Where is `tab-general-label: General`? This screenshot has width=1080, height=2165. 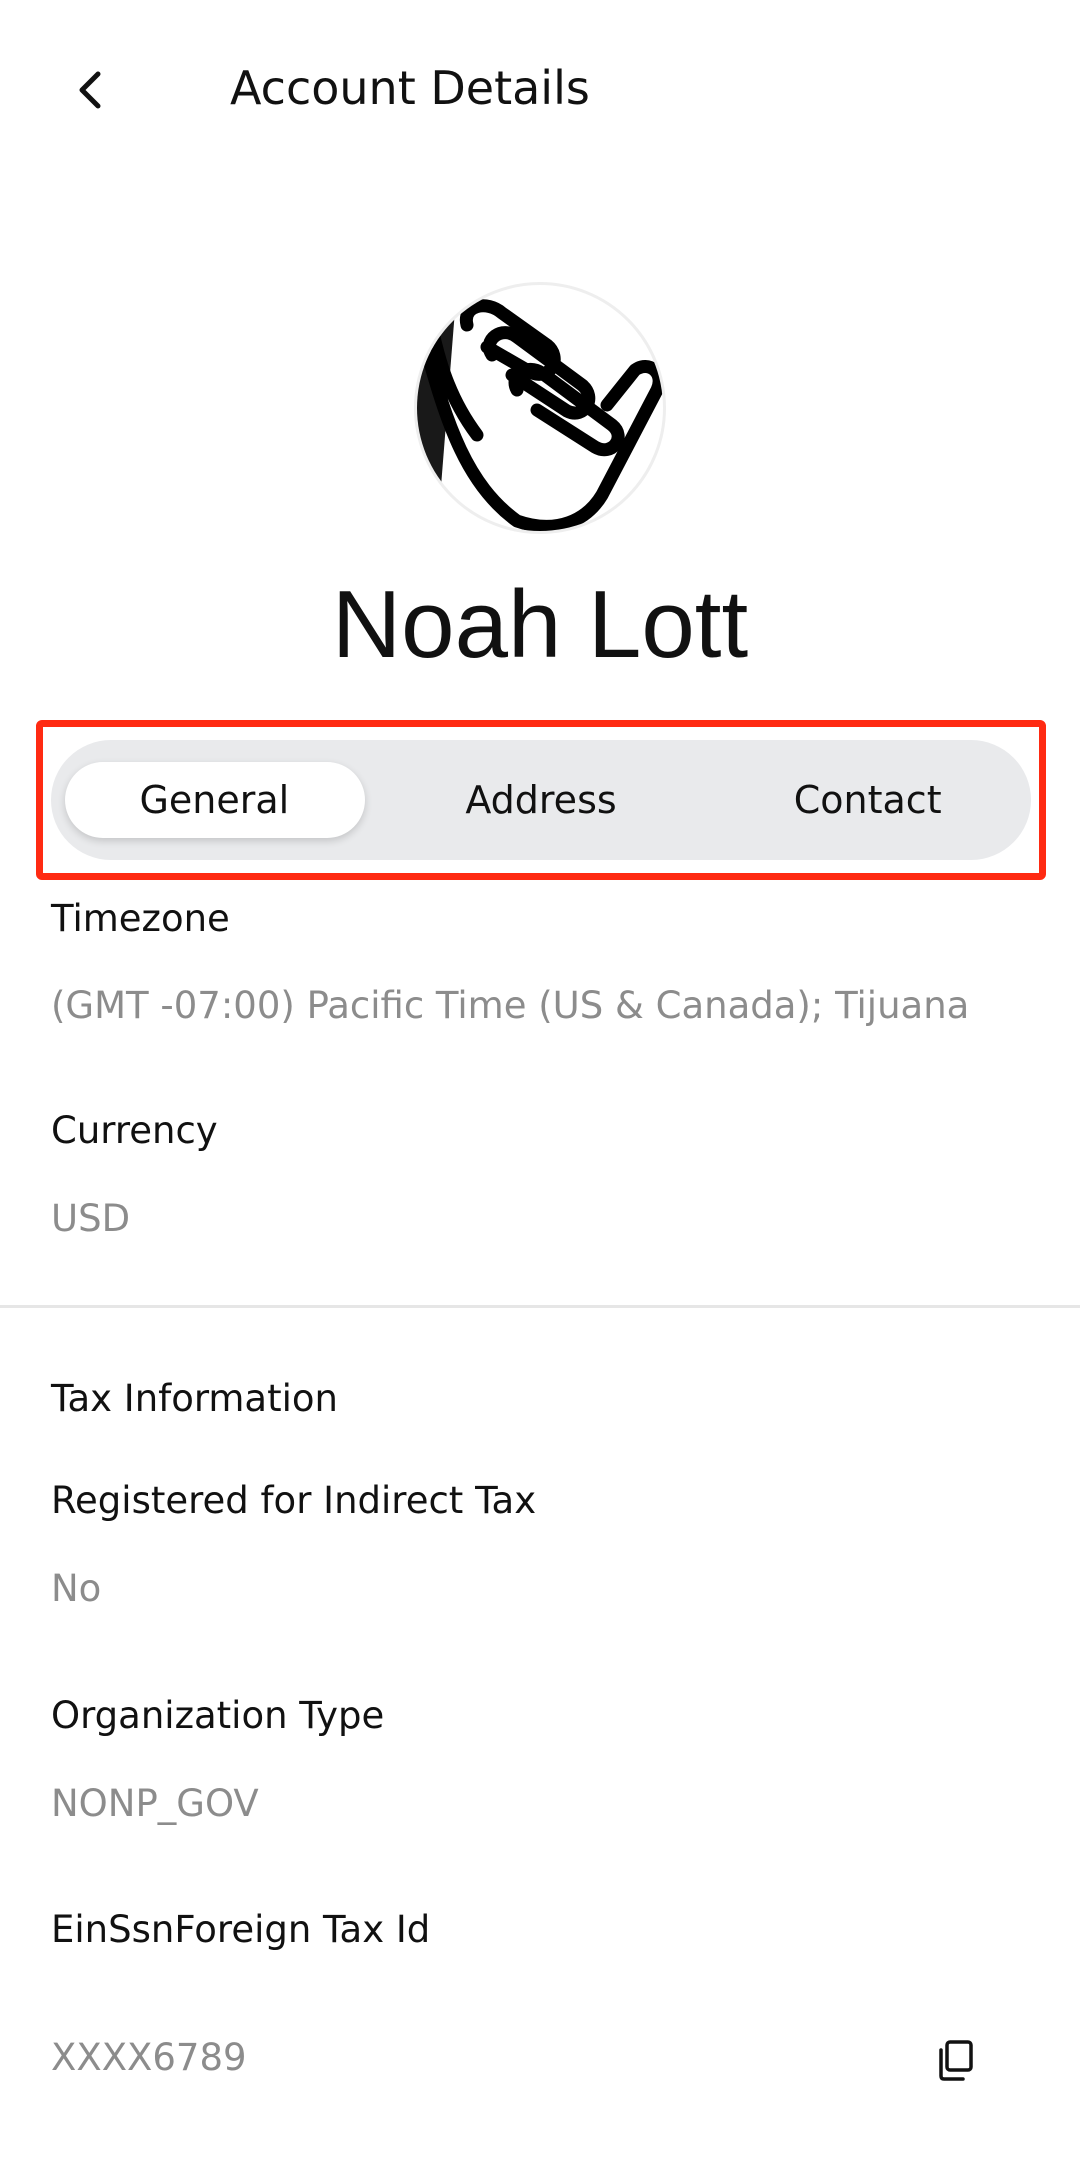 tab-general-label: General is located at coordinates (214, 800).